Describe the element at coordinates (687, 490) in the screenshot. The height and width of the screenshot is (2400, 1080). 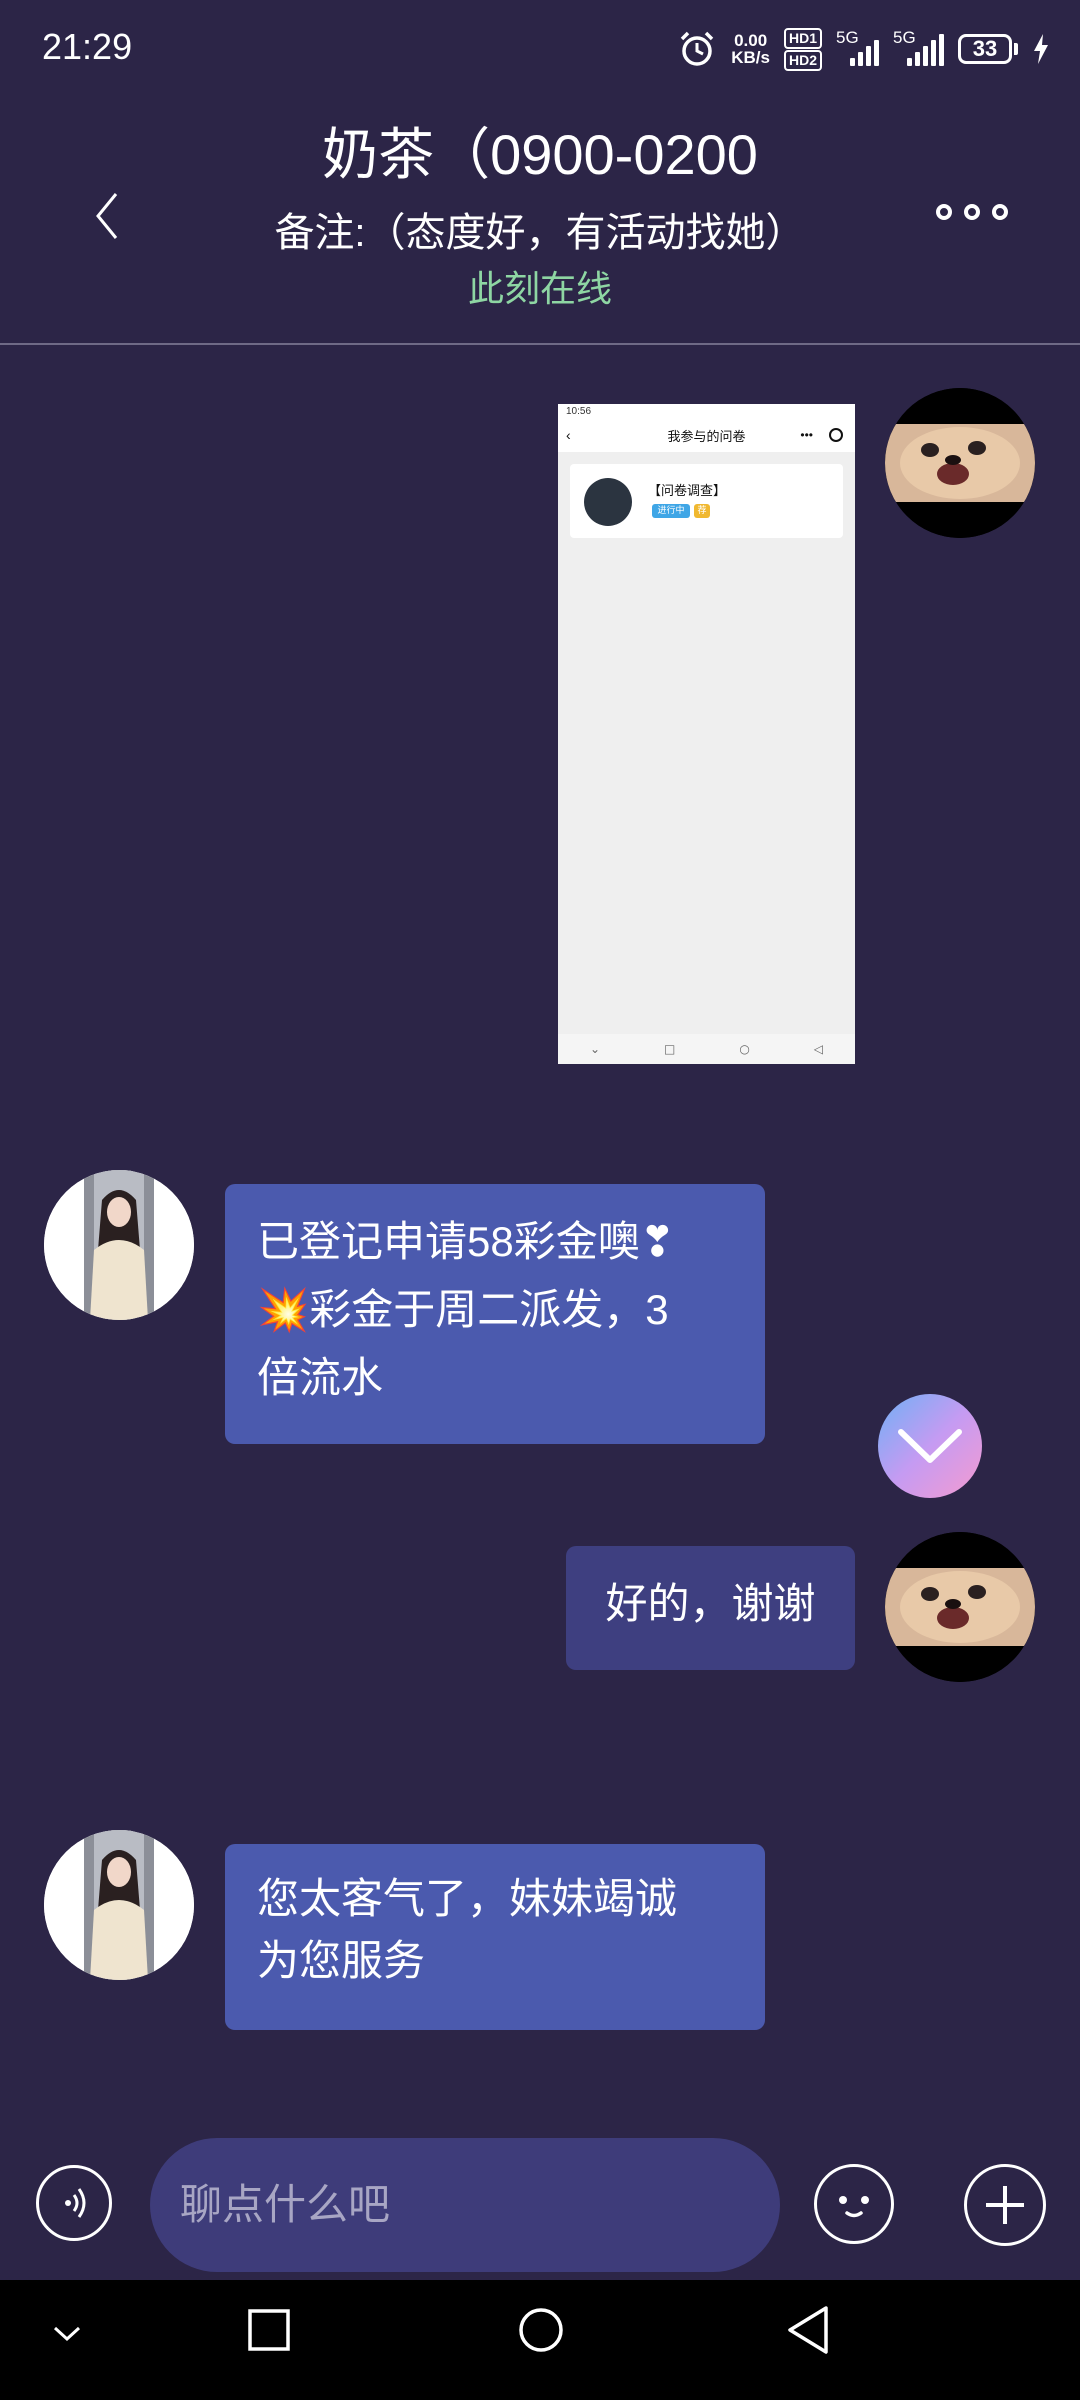
I see `shot-card-title: 【问卷调查】` at that location.